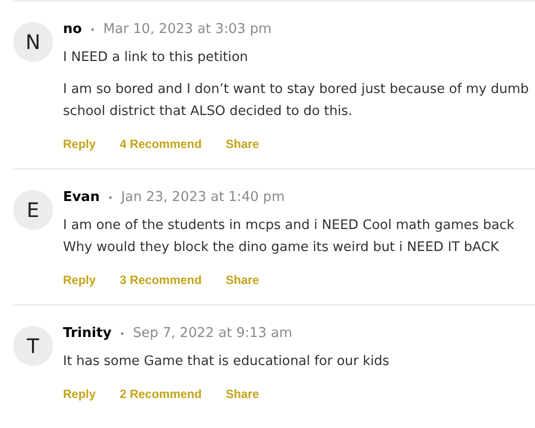 Image resolution: width=535 pixels, height=428 pixels. I want to click on comment-text: I am one of the students in mcps and i NEED Cool math games back Why would they block the dino game its weird but i NEED IT bACK, so click(289, 237).